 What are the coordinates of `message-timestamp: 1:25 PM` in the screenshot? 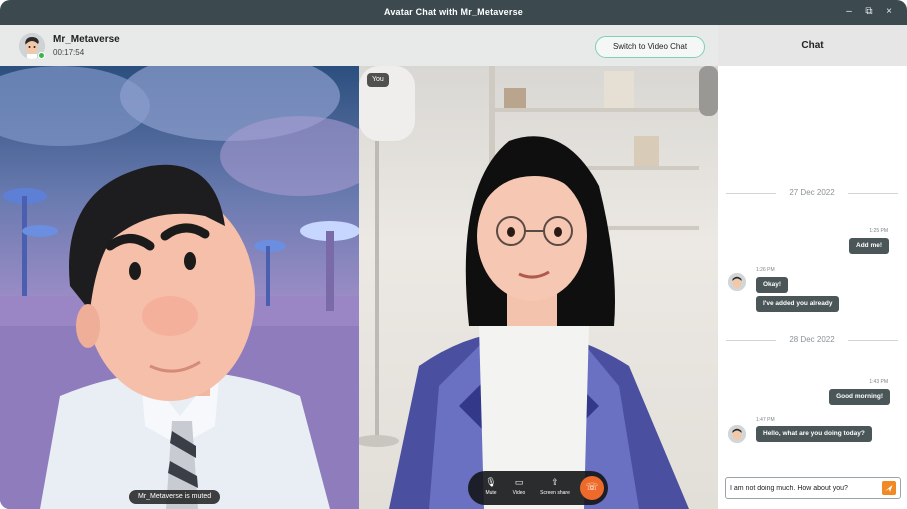 It's located at (878, 231).